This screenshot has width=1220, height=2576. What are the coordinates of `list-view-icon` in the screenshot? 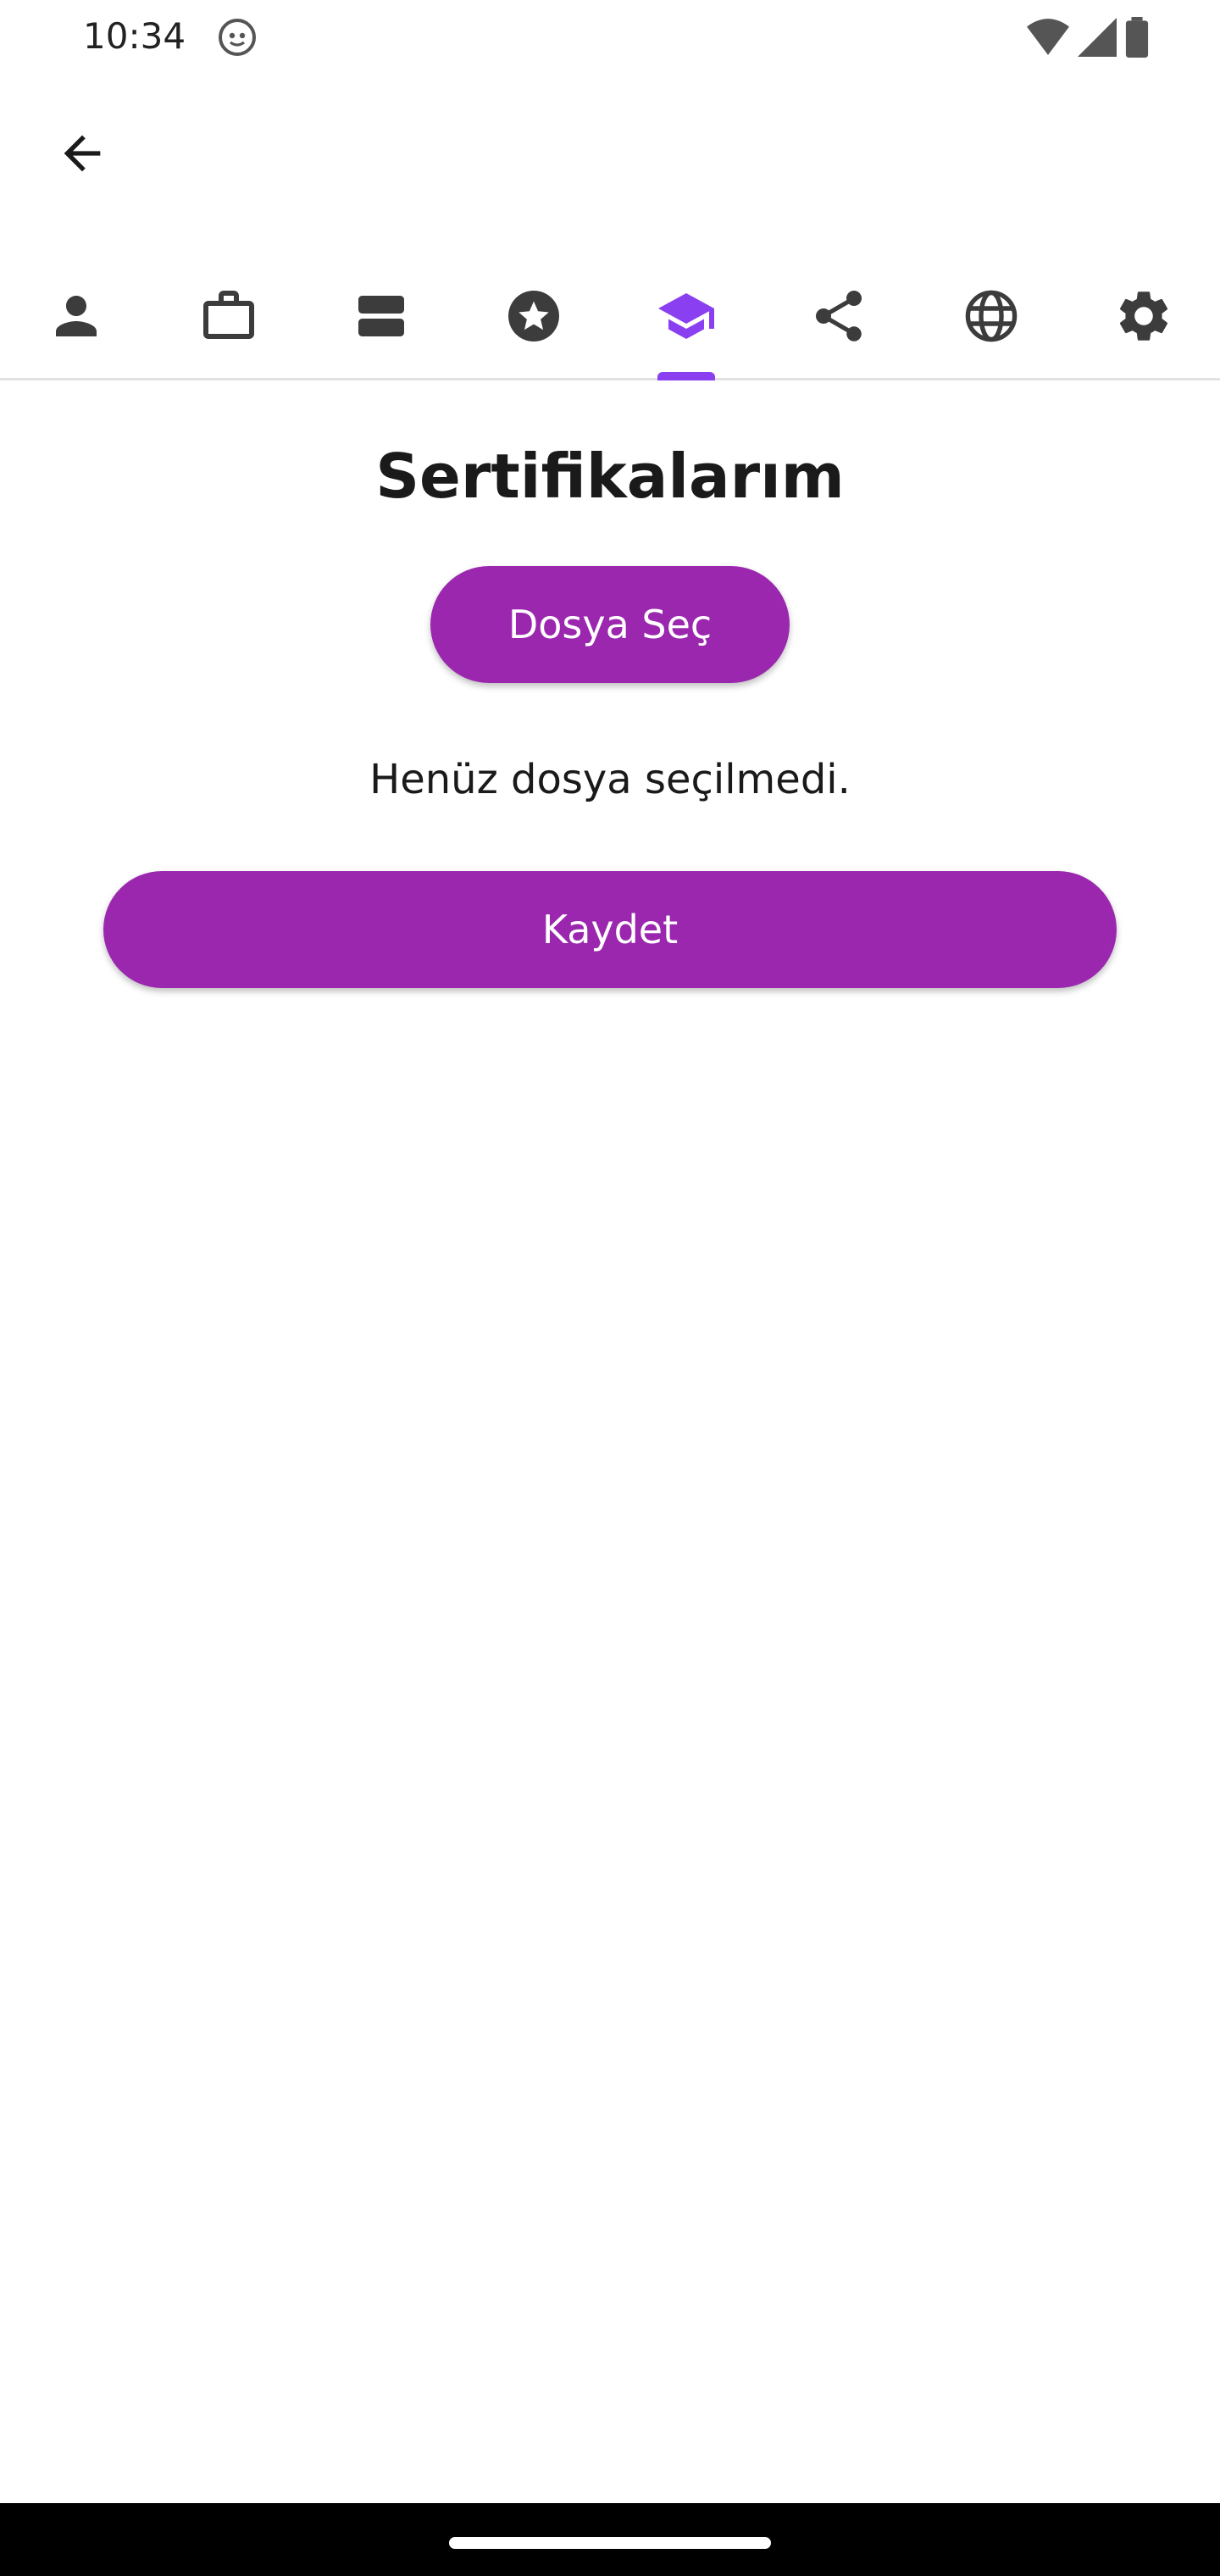 It's located at (381, 316).